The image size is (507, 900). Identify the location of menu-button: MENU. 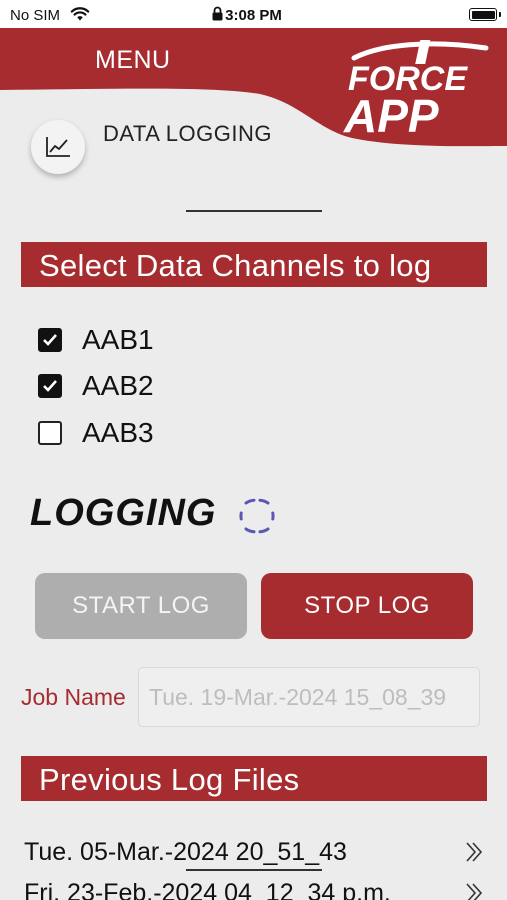
(133, 60).